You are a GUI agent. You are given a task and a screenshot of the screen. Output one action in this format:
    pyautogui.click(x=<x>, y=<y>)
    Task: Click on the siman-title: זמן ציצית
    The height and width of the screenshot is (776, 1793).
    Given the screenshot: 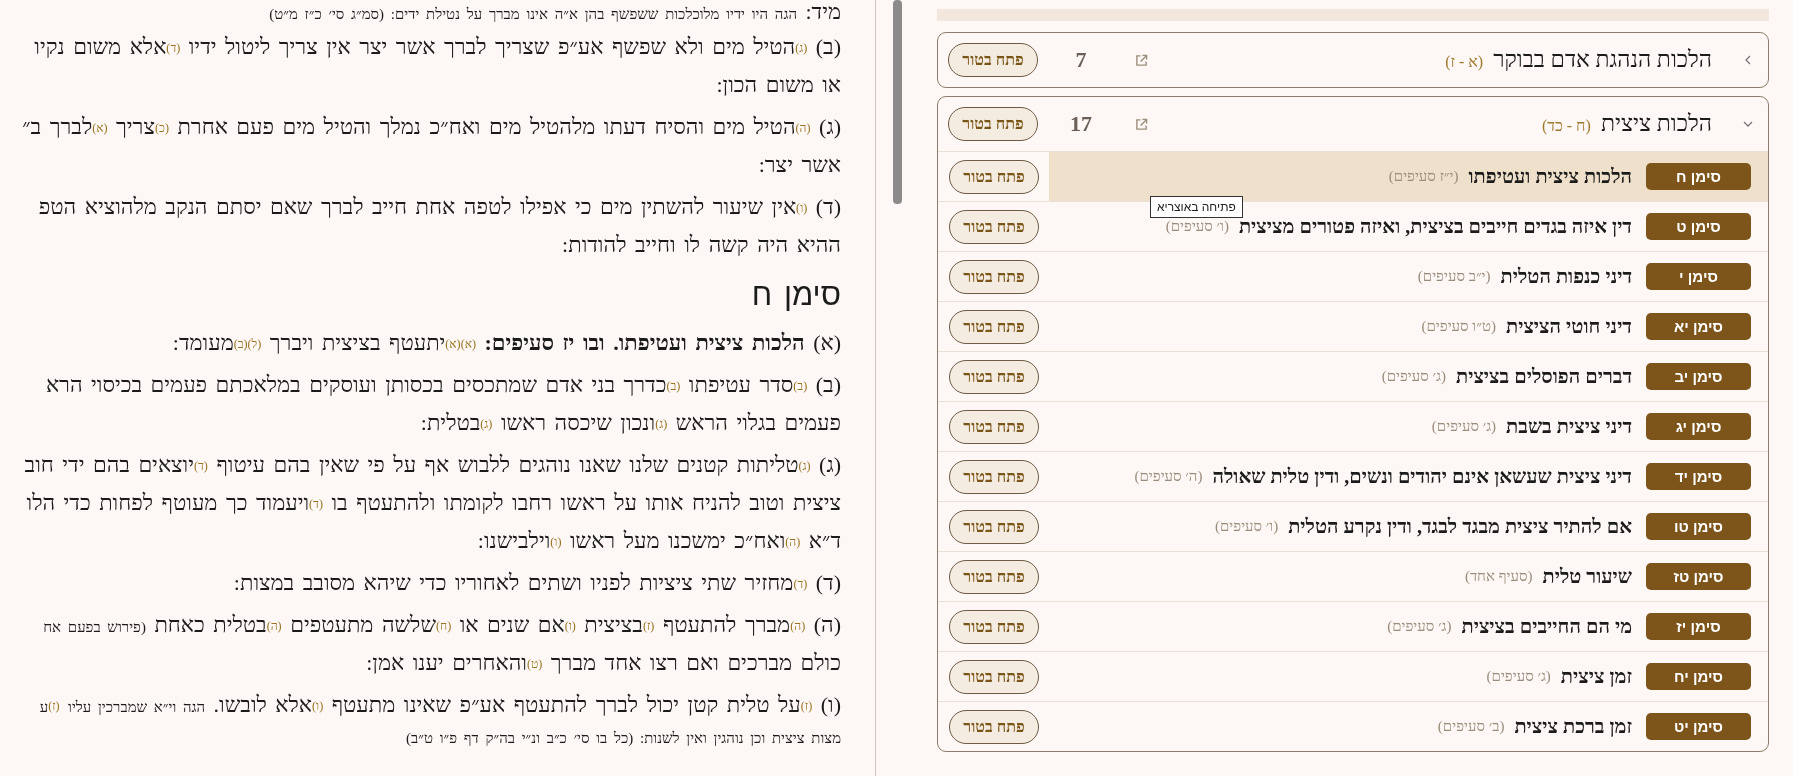 What is the action you would take?
    pyautogui.click(x=1596, y=676)
    